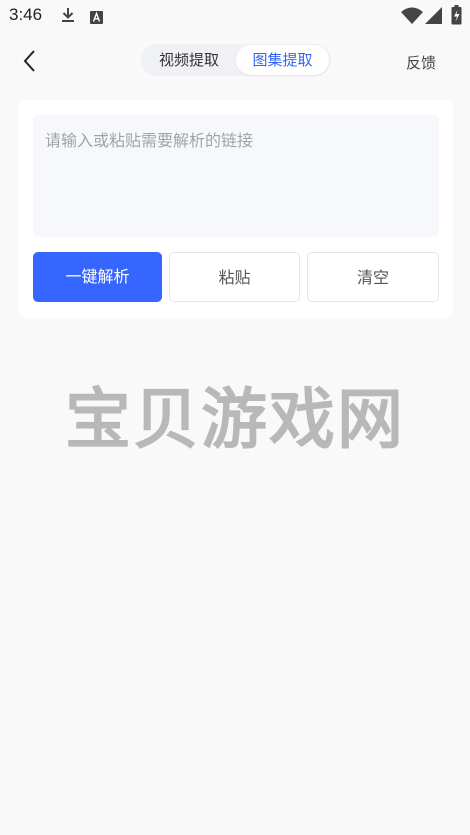  Describe the element at coordinates (68, 17) in the screenshot. I see `download-icon` at that location.